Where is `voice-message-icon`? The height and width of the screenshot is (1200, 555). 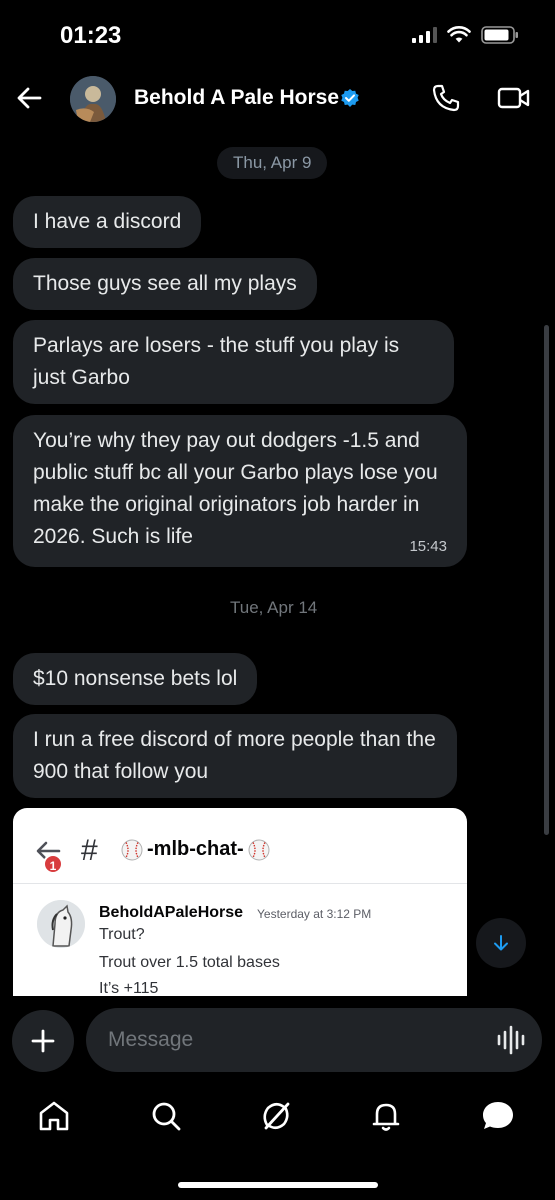
voice-message-icon is located at coordinates (511, 1040).